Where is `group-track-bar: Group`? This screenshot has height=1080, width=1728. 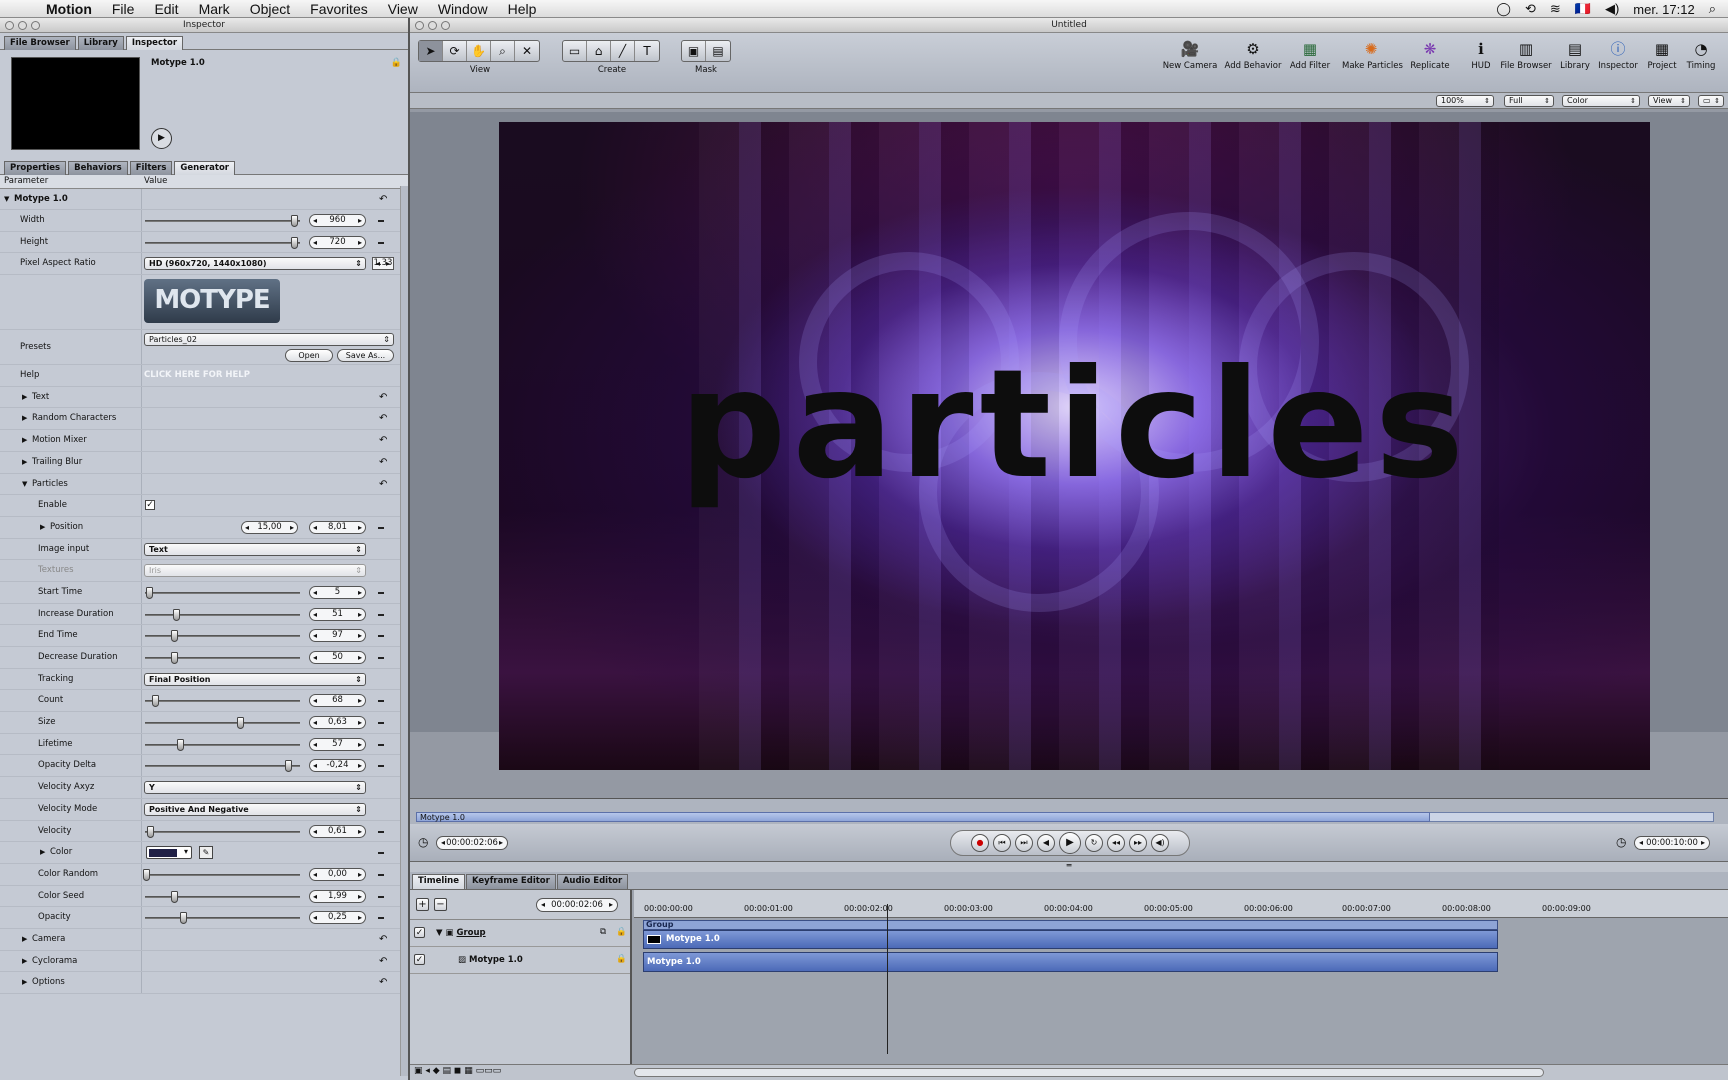
group-track-bar: Group is located at coordinates (1070, 925).